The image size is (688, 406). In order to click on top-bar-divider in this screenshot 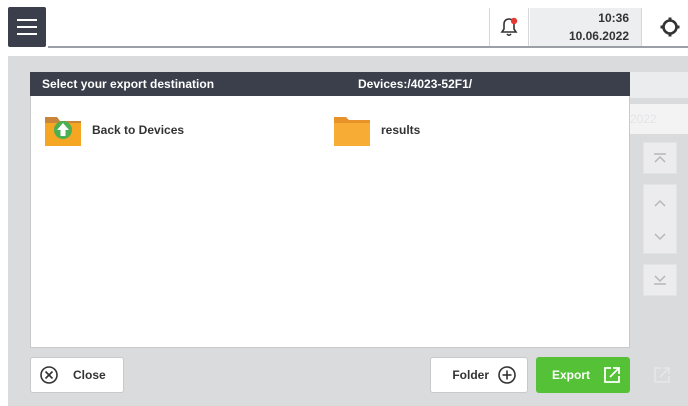, I will do `click(368, 47)`.